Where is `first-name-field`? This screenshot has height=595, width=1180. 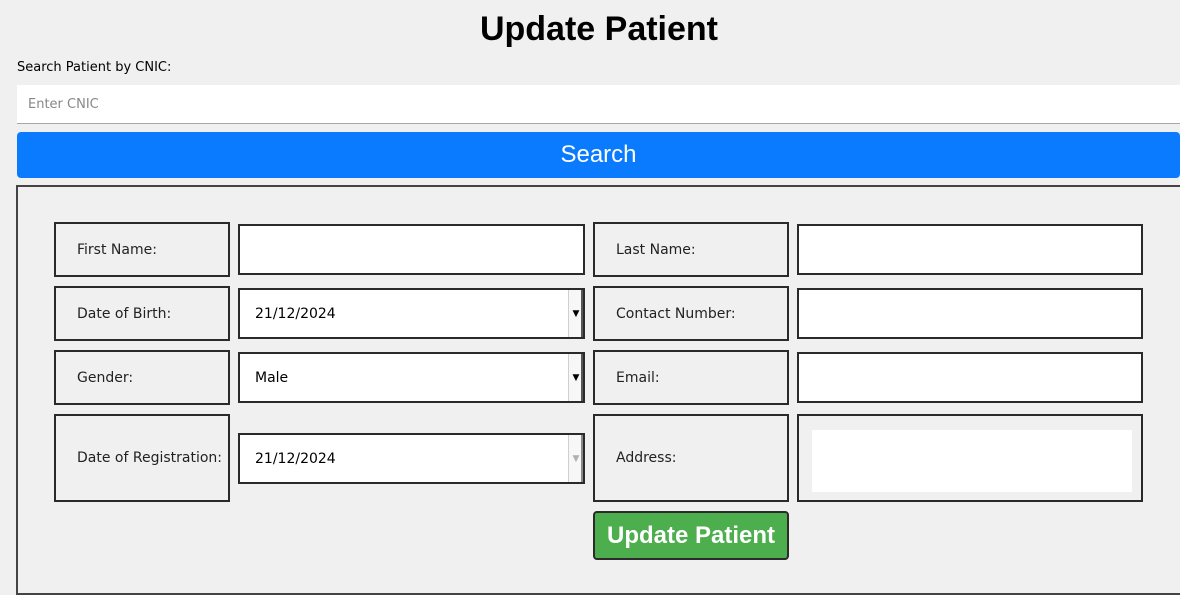
first-name-field is located at coordinates (411, 249).